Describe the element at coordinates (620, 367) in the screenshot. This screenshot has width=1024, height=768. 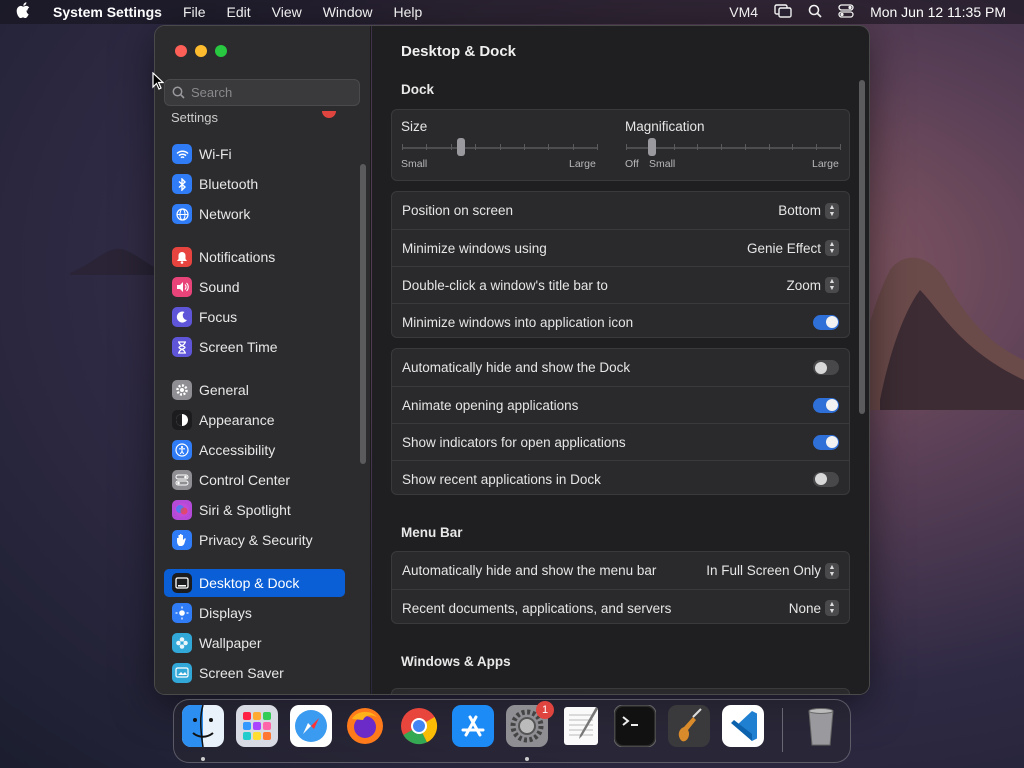
I see `setting-row-automatically-hide-and-show-the-dock: Automatically hide and show the Dock` at that location.